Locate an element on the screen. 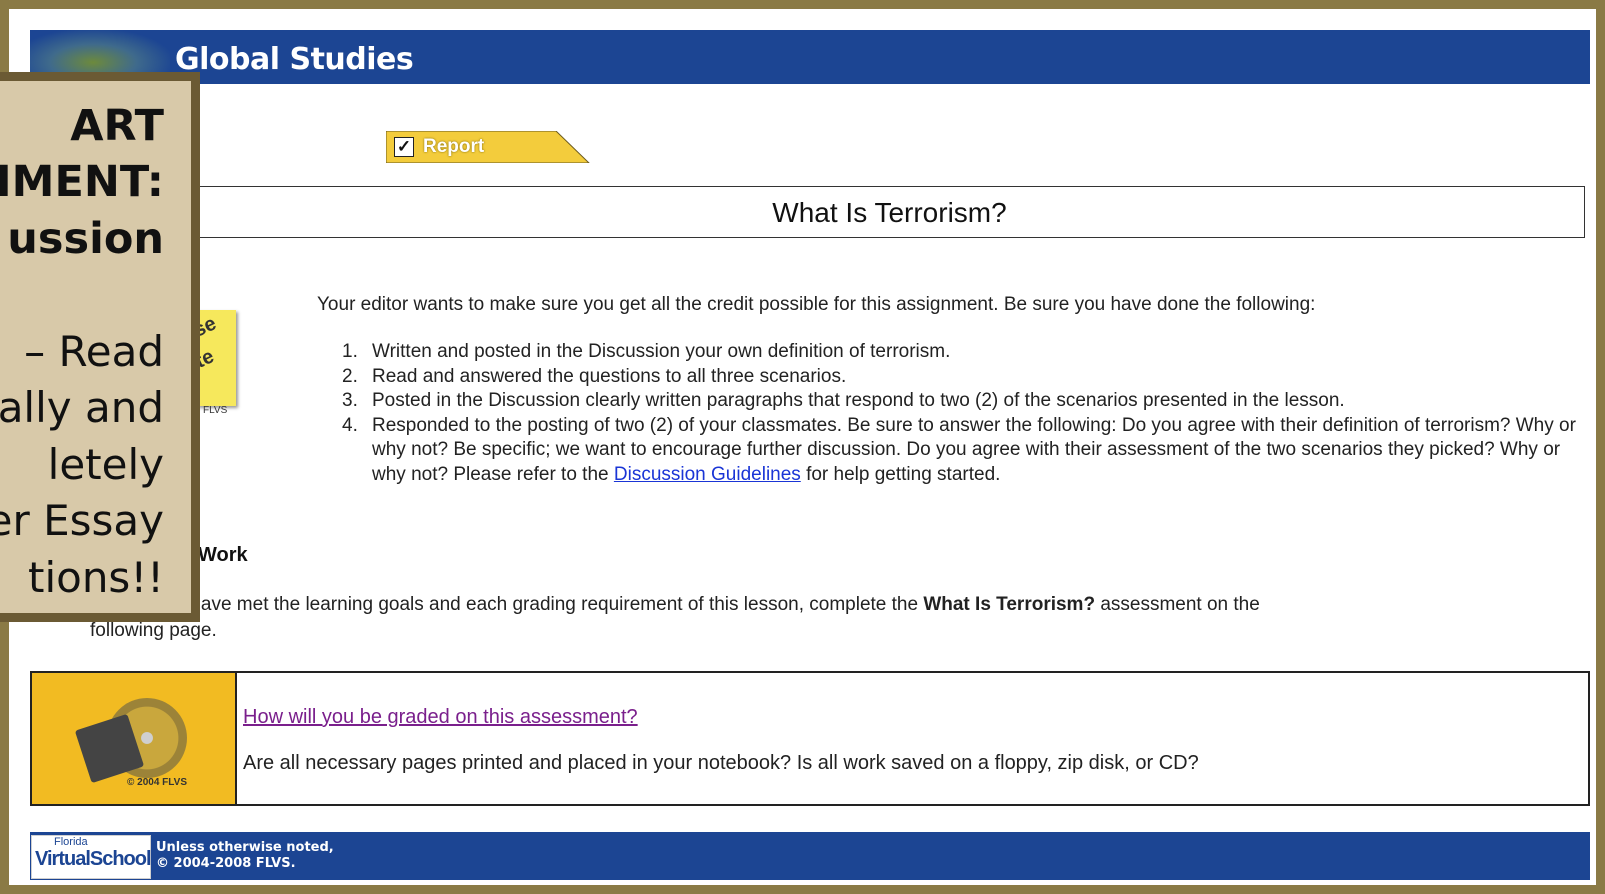  report-tab: ✓ Report is located at coordinates (488, 147).